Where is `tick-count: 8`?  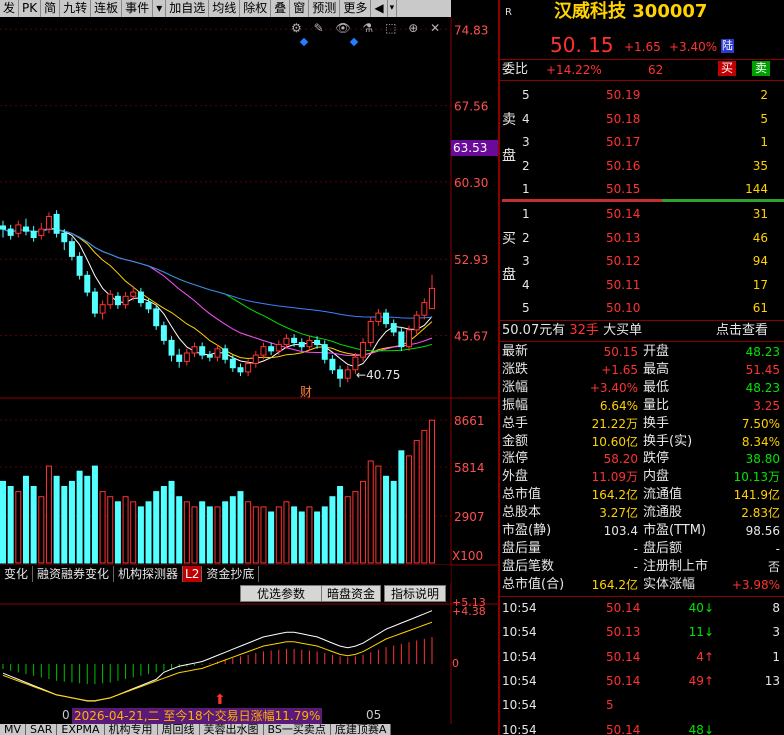
tick-count: 8 is located at coordinates (776, 608).